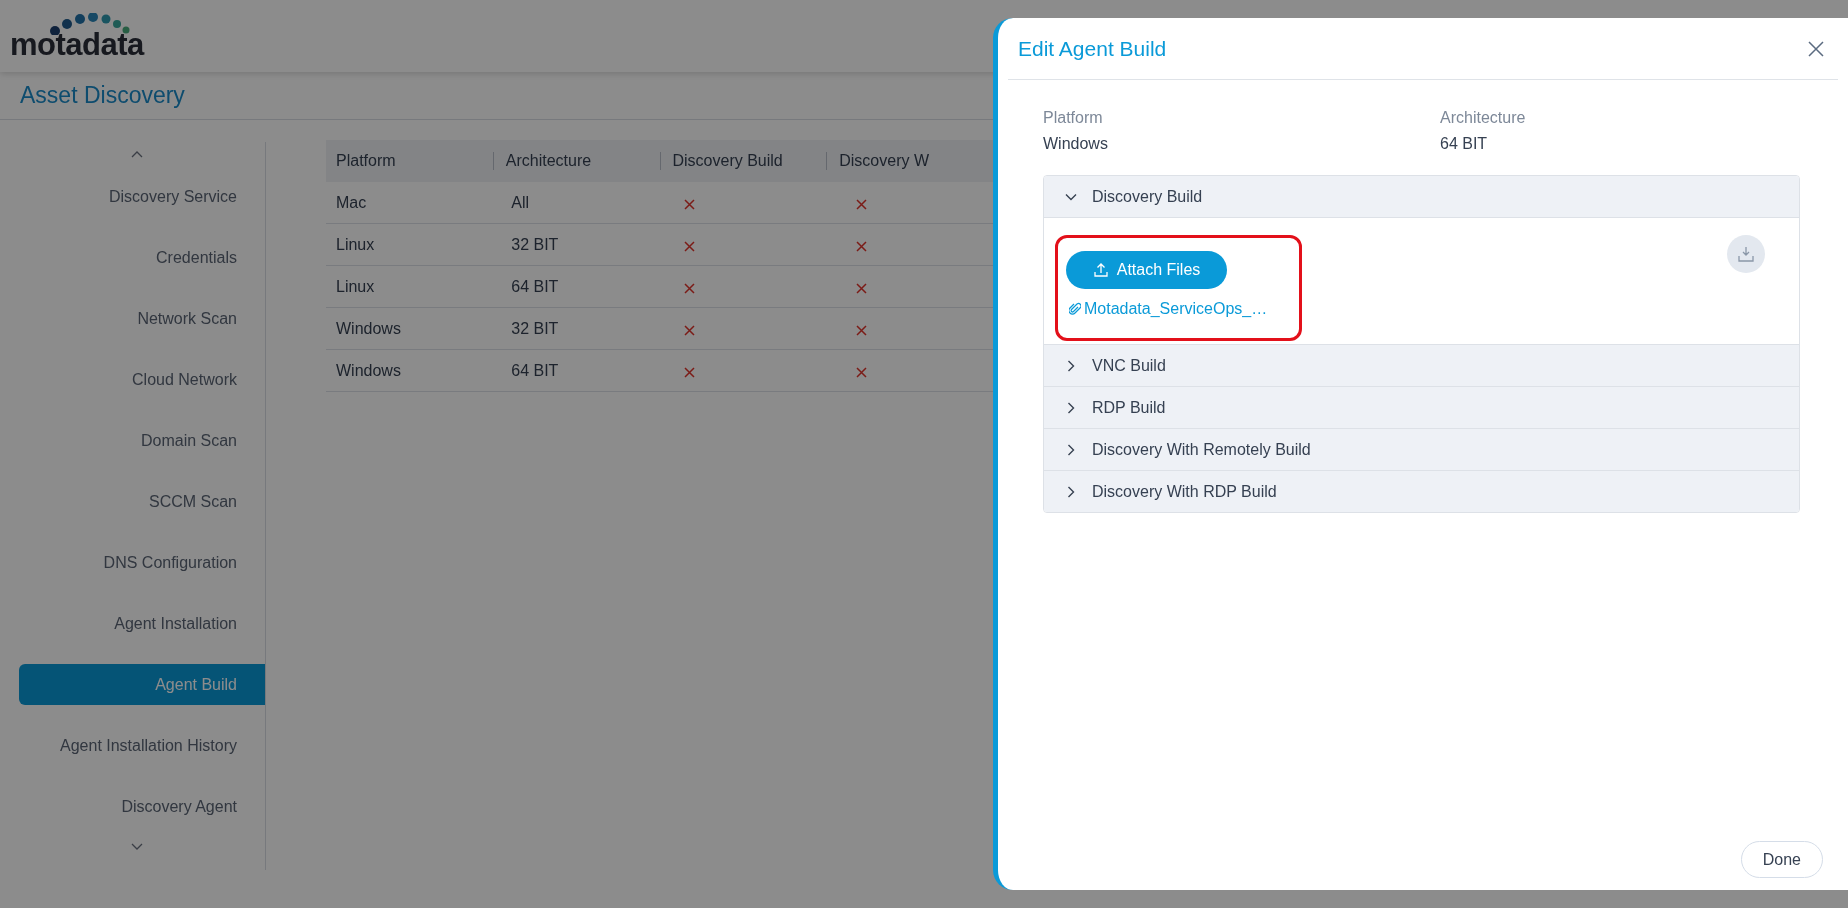 The image size is (1848, 908). I want to click on sidebar-item: Domain Scan, so click(142, 440).